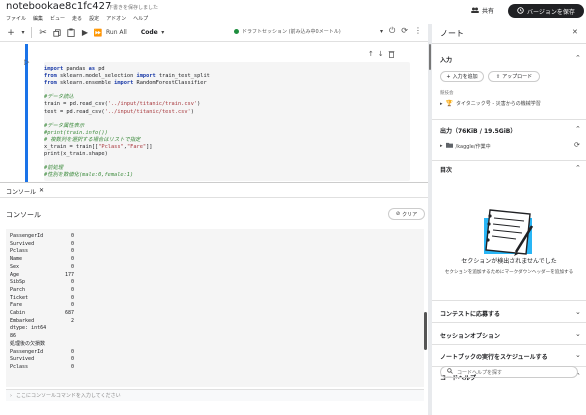 The image size is (586, 415). Describe the element at coordinates (18, 282) in the screenshot. I see `console-key: SibSp` at that location.